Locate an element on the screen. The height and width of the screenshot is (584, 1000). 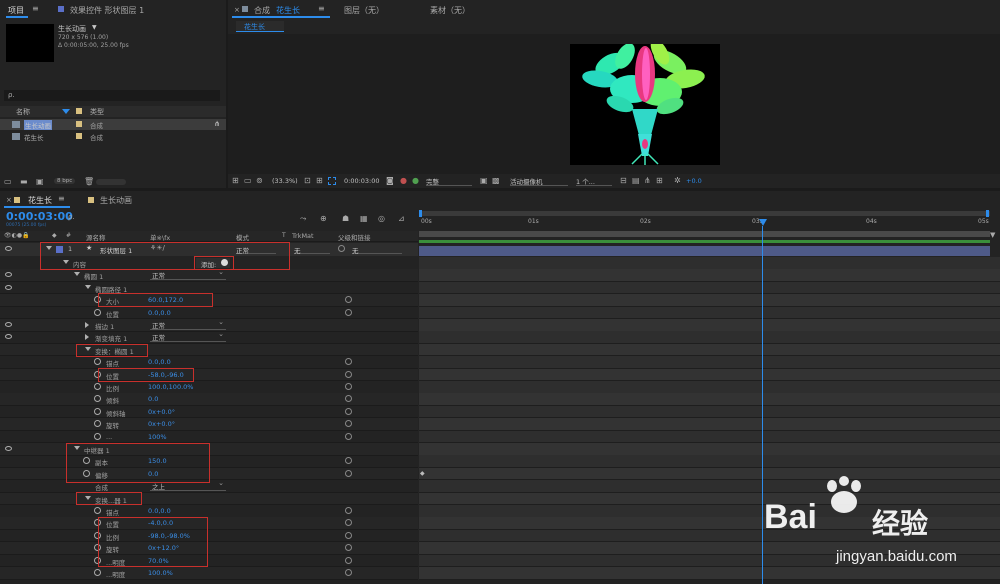
parent-dropdown: 无 is located at coordinates (377, 250).